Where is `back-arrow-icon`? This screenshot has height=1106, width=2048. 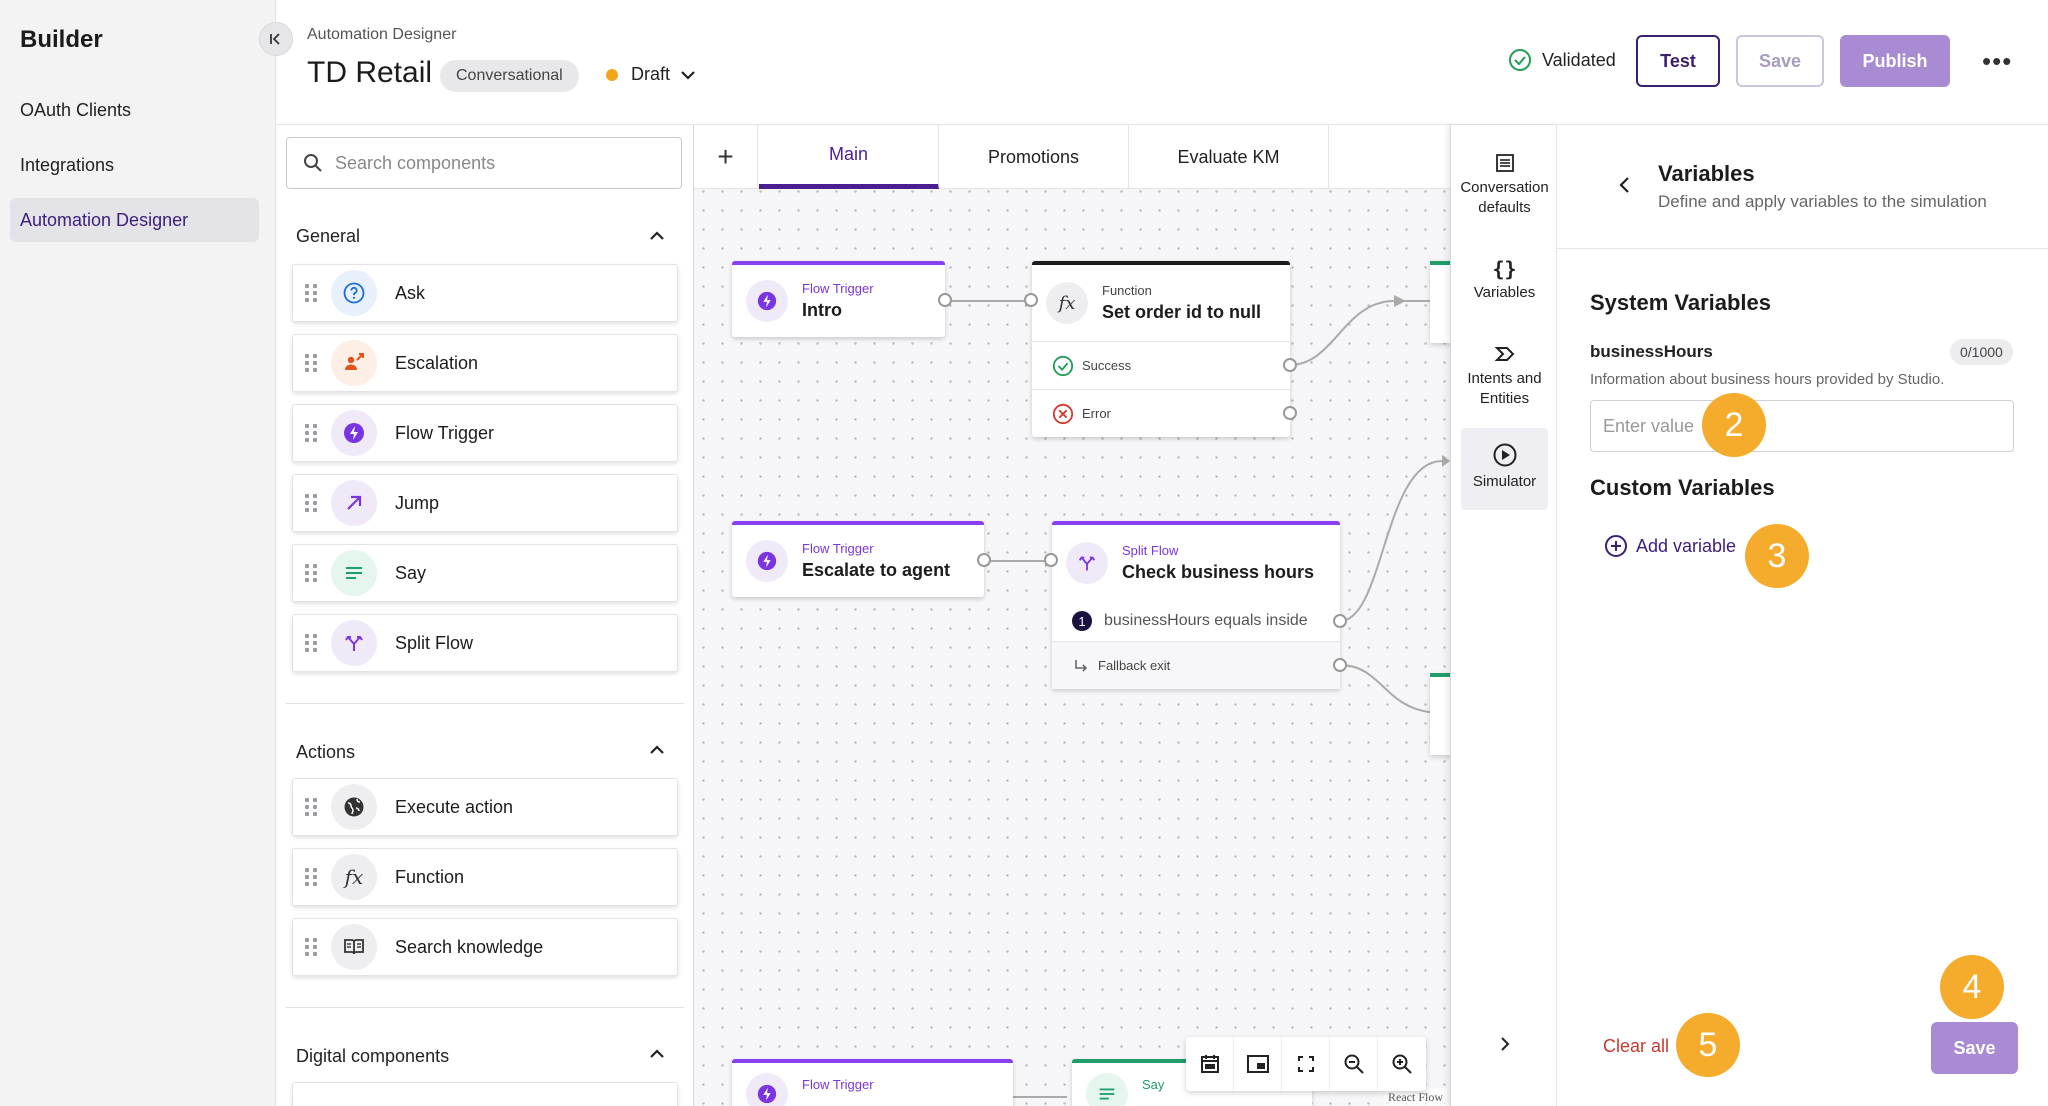 back-arrow-icon is located at coordinates (1625, 185).